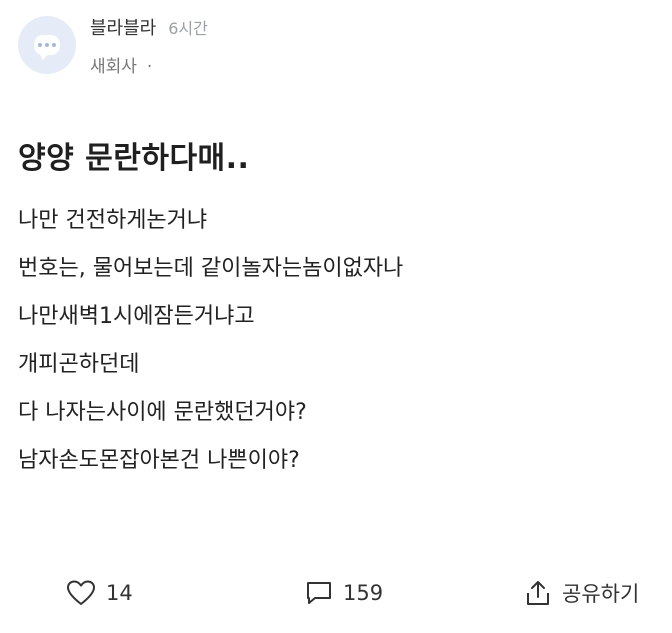  What do you see at coordinates (47, 47) in the screenshot?
I see `chat-bubble-icon` at bounding box center [47, 47].